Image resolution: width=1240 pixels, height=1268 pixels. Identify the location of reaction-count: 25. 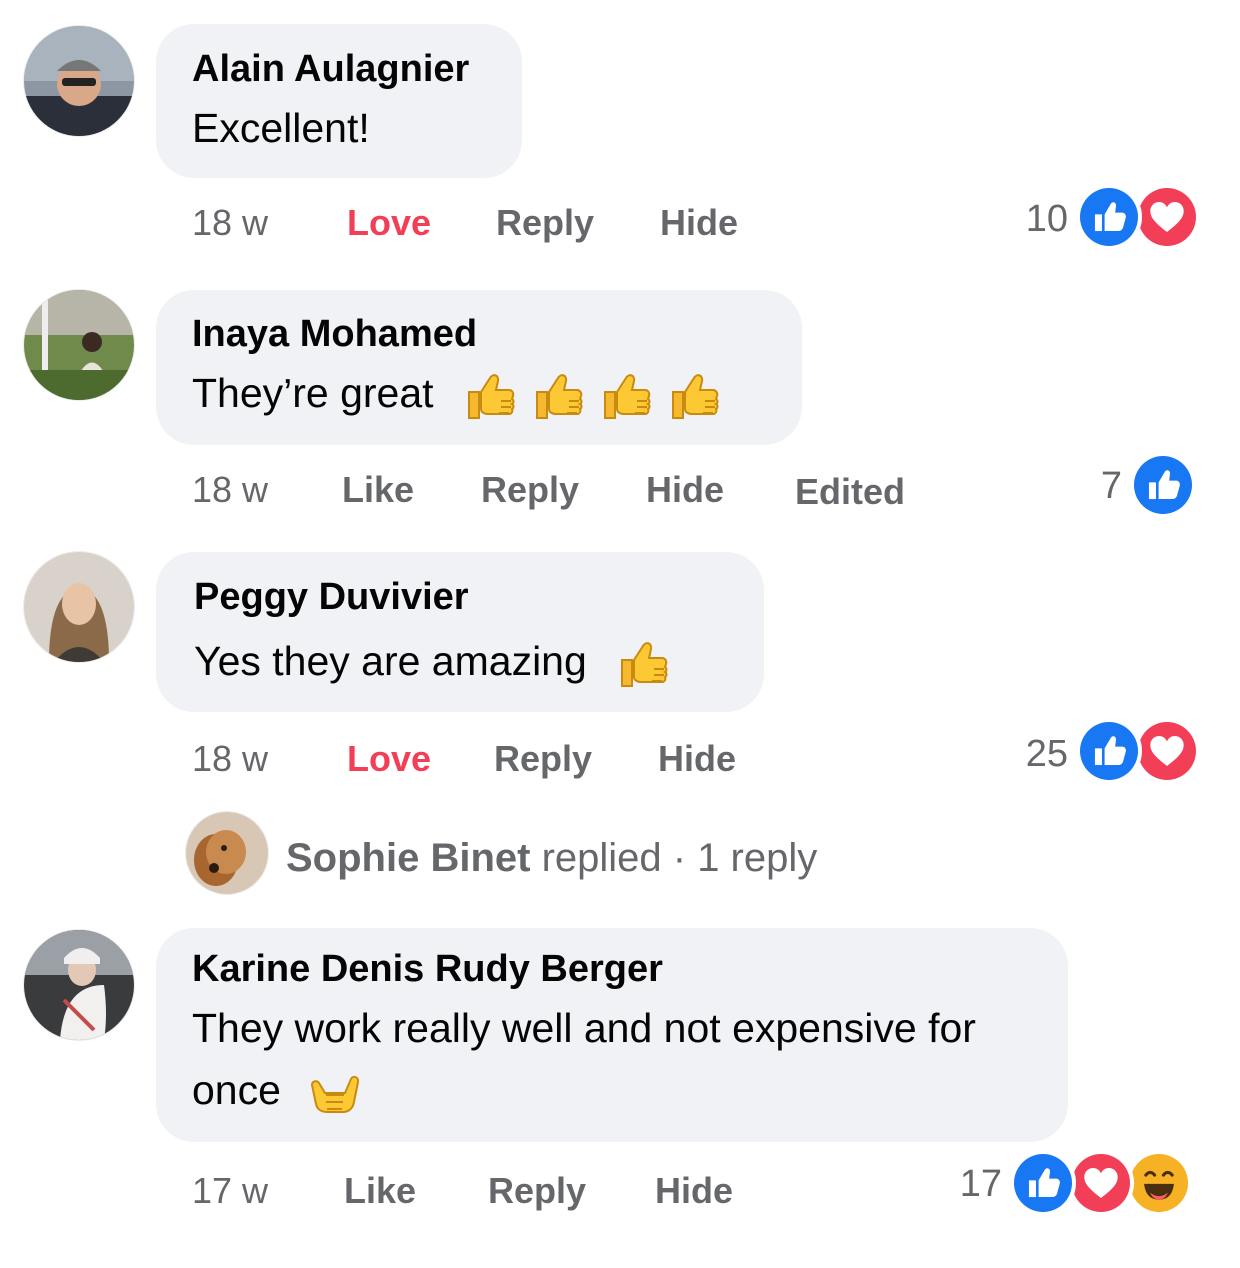
(1024, 754).